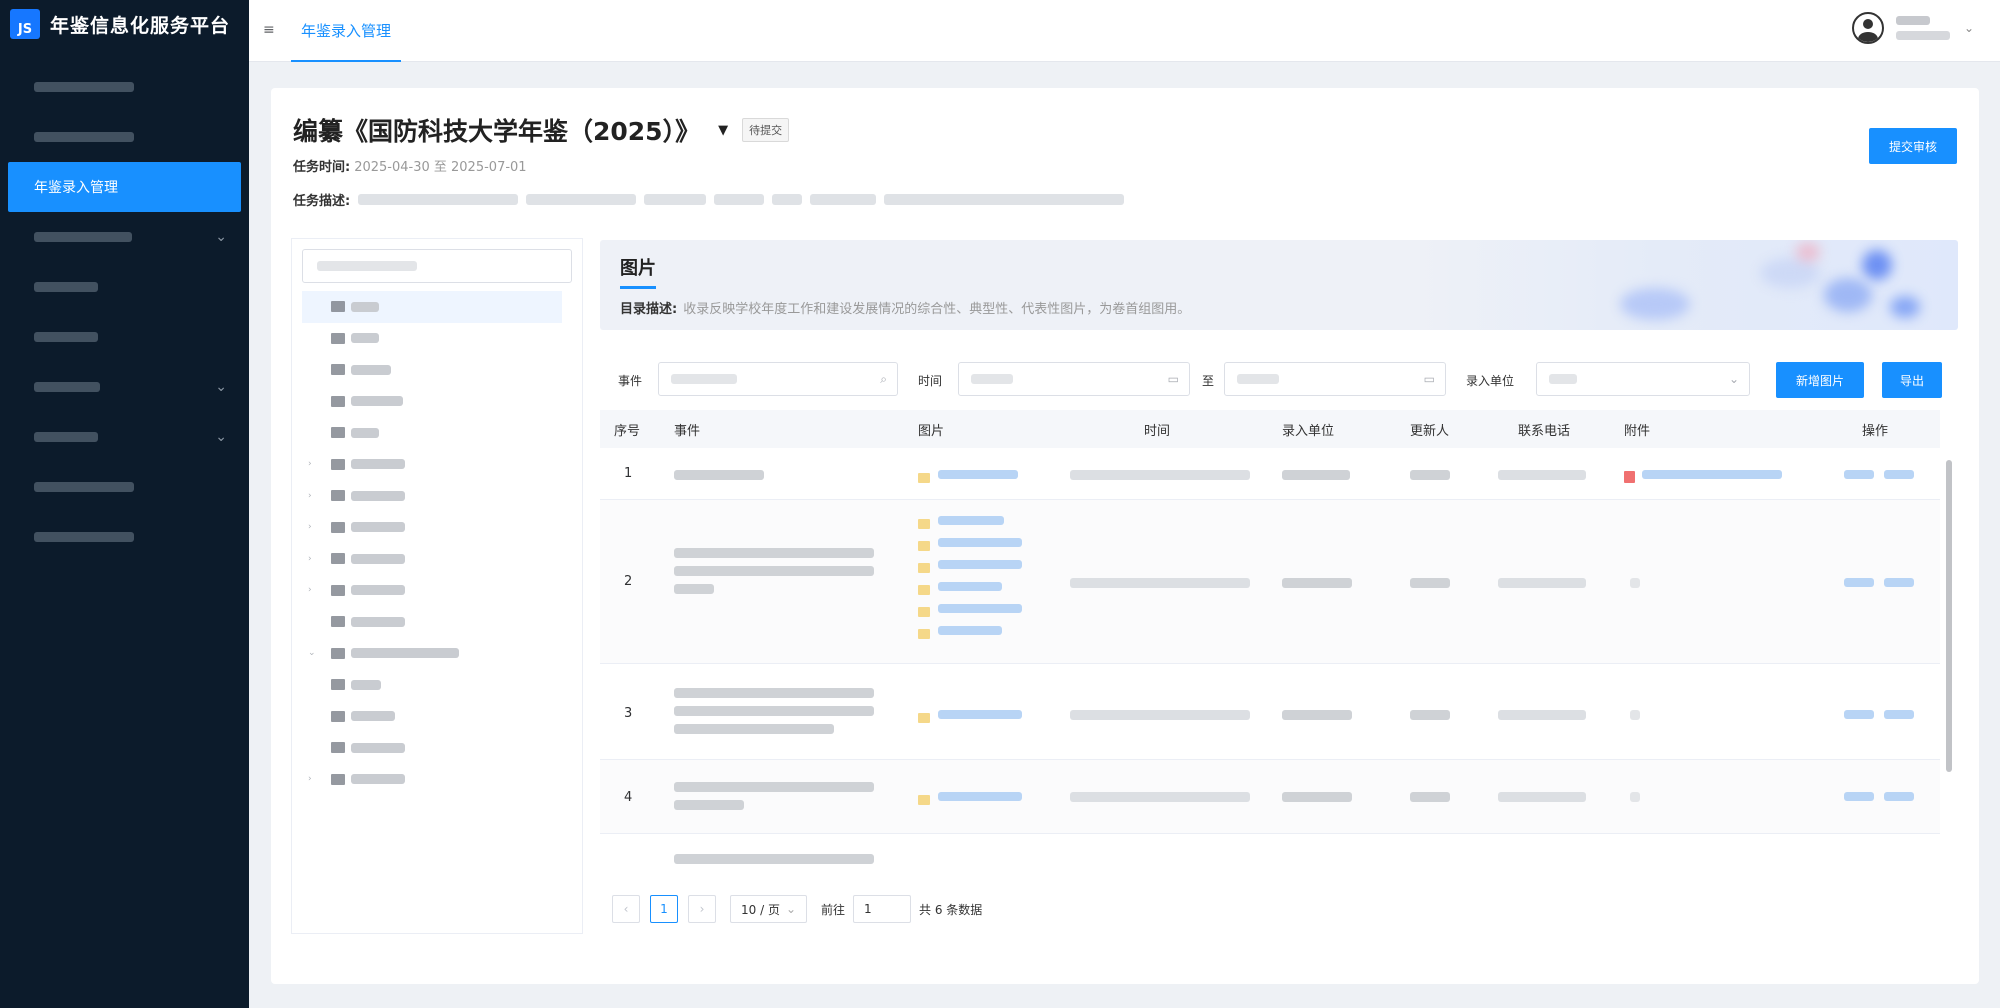 The image size is (2000, 1008). Describe the element at coordinates (437, 266) in the screenshot. I see `tree-search-input` at that location.